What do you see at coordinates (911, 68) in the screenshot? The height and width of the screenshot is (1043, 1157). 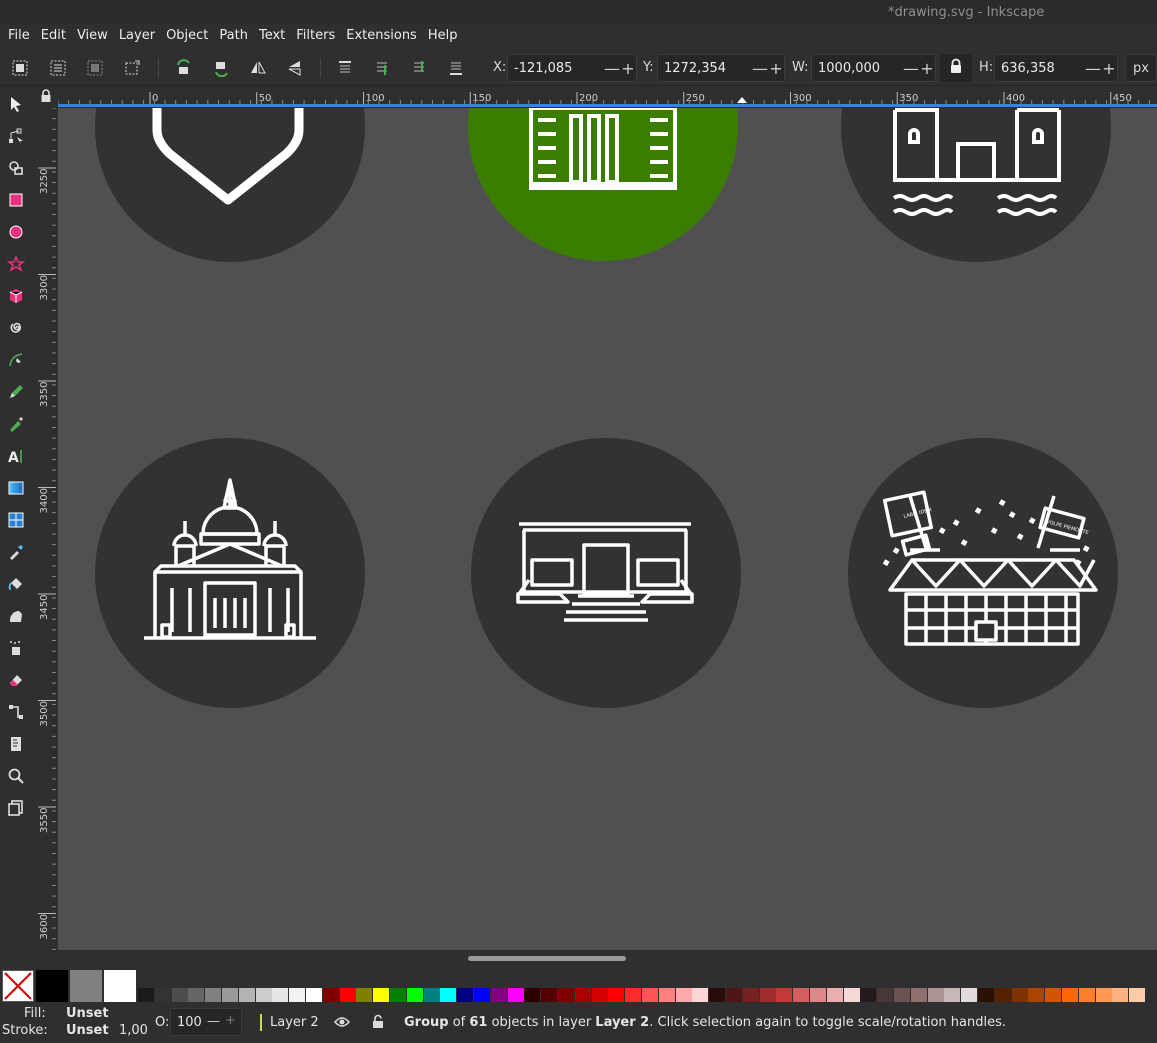 I see `w-decrement-button: —` at bounding box center [911, 68].